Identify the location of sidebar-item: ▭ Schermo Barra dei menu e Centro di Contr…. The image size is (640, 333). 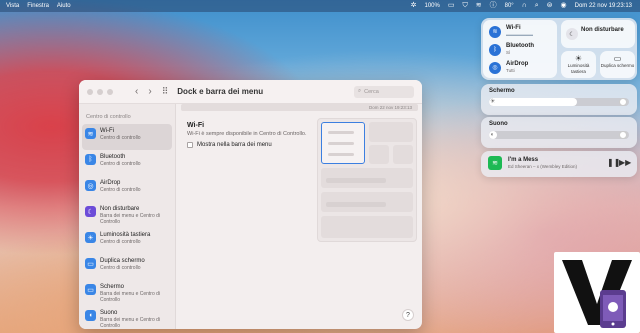
(127, 293).